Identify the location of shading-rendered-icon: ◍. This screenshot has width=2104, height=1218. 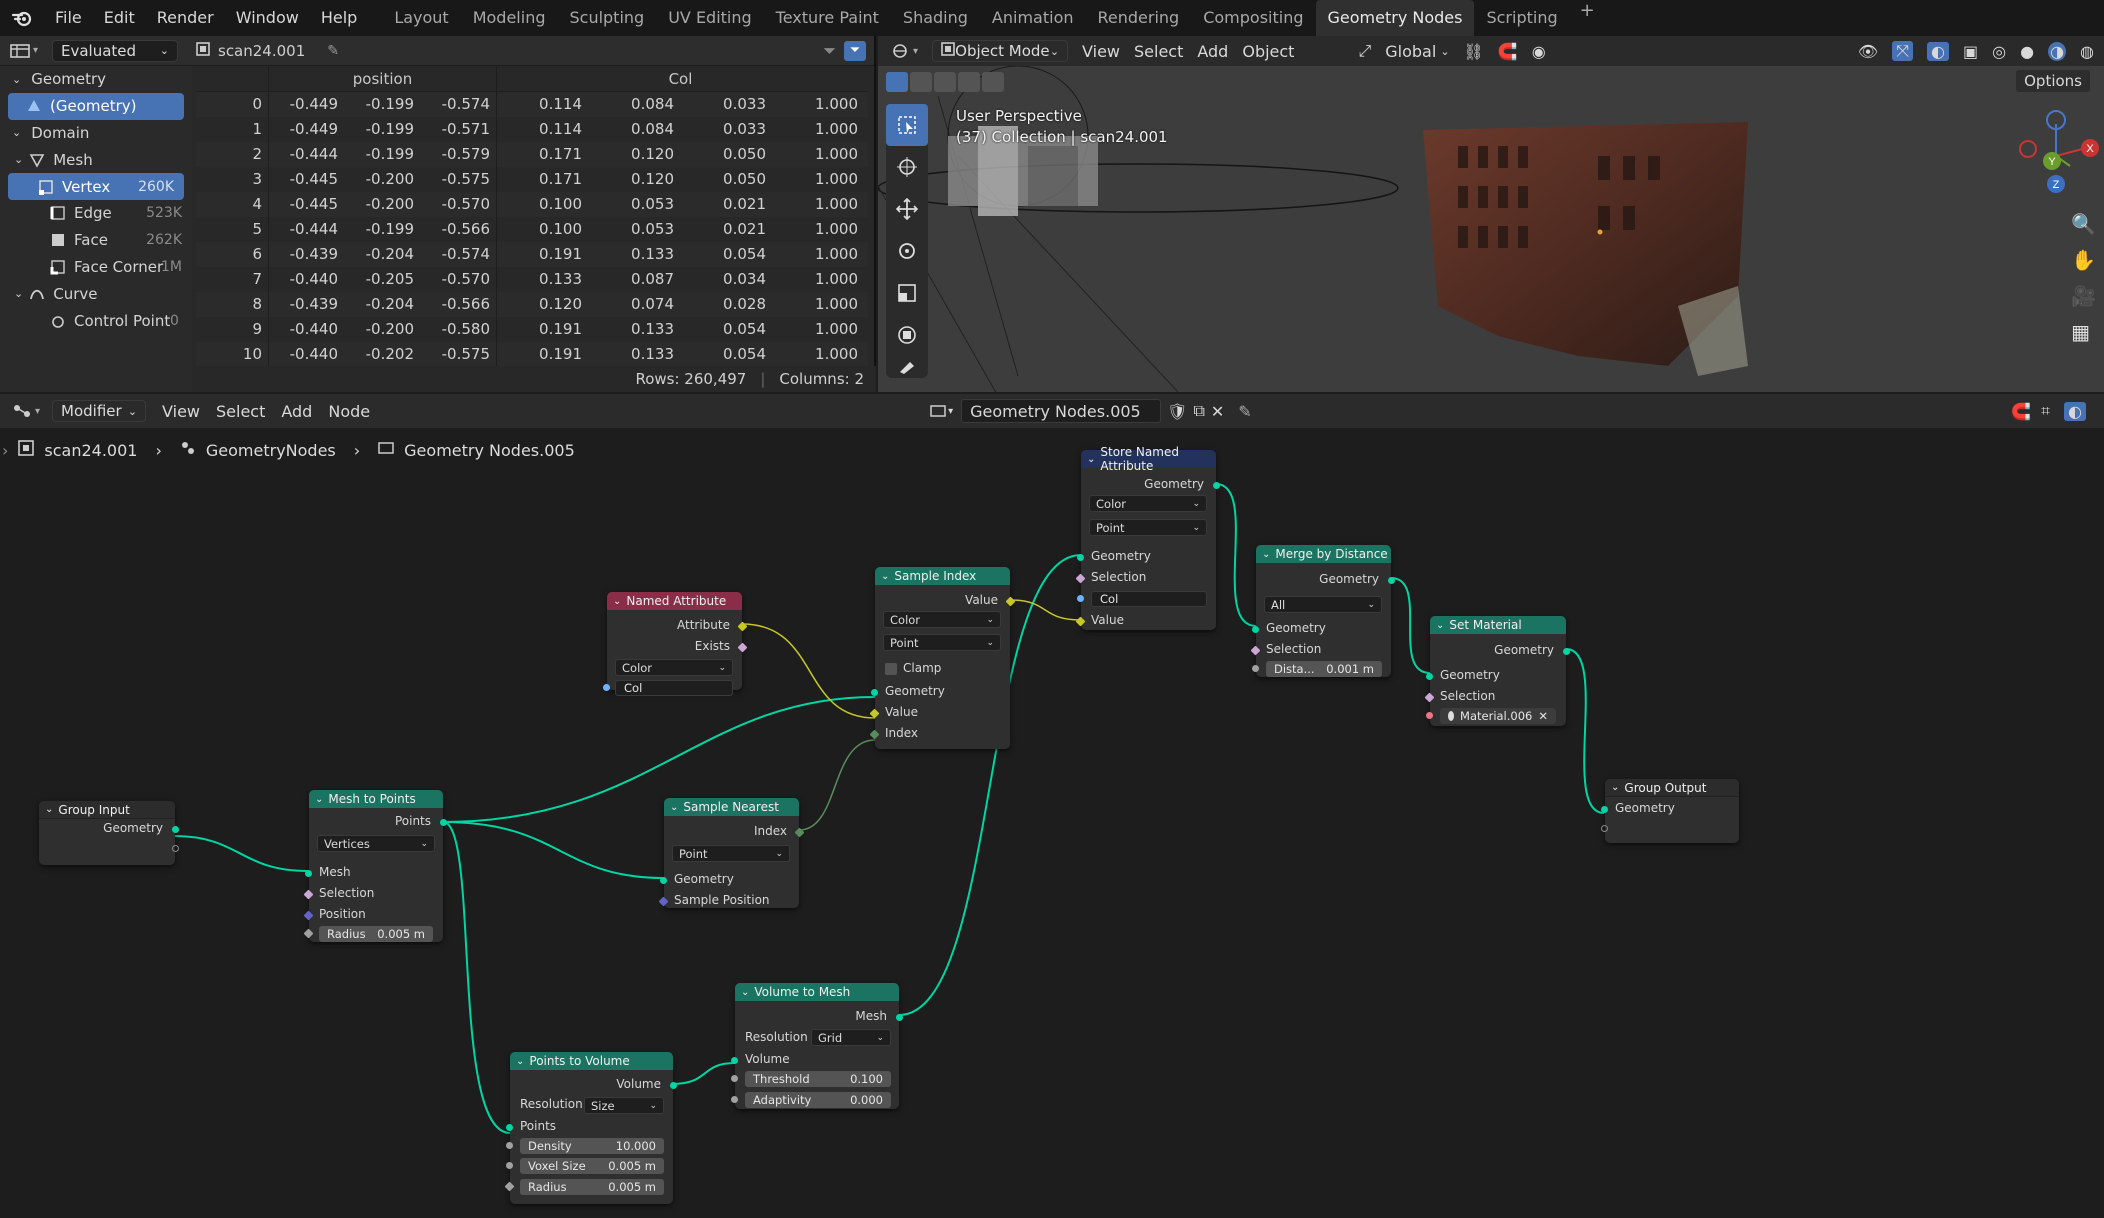
(2087, 51).